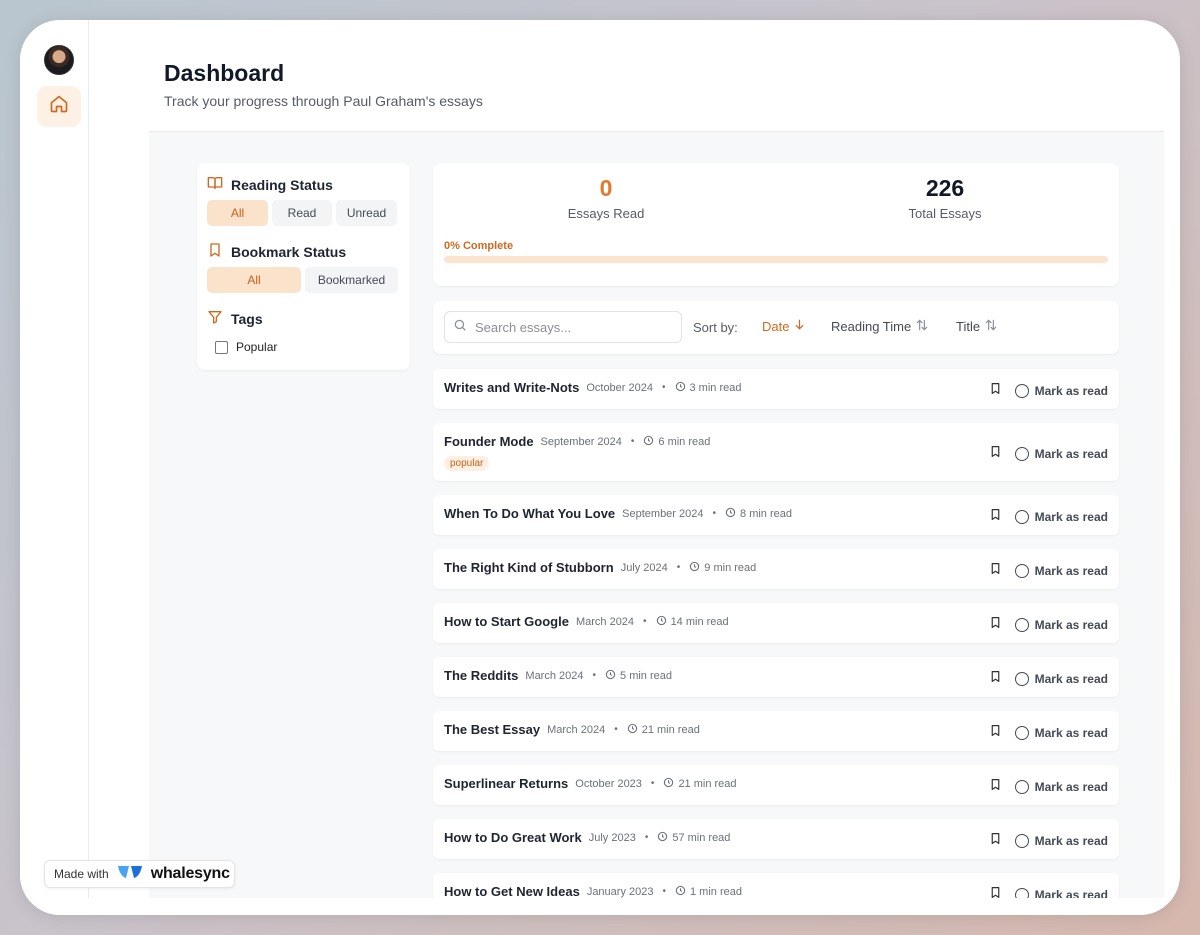  What do you see at coordinates (638, 676) in the screenshot?
I see `essay-read-time: 5 min read` at bounding box center [638, 676].